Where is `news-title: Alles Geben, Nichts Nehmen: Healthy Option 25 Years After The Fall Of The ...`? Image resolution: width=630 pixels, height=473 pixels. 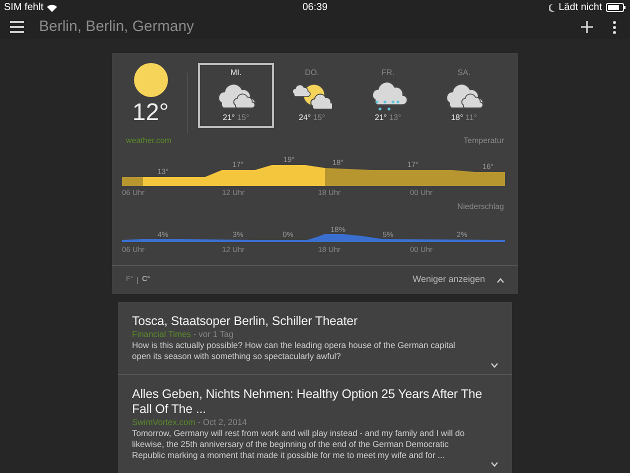
news-title: Alles Geben, Nichts Nehmen: Healthy Option 25 Years After The Fall Of The ... is located at coordinates (315, 402).